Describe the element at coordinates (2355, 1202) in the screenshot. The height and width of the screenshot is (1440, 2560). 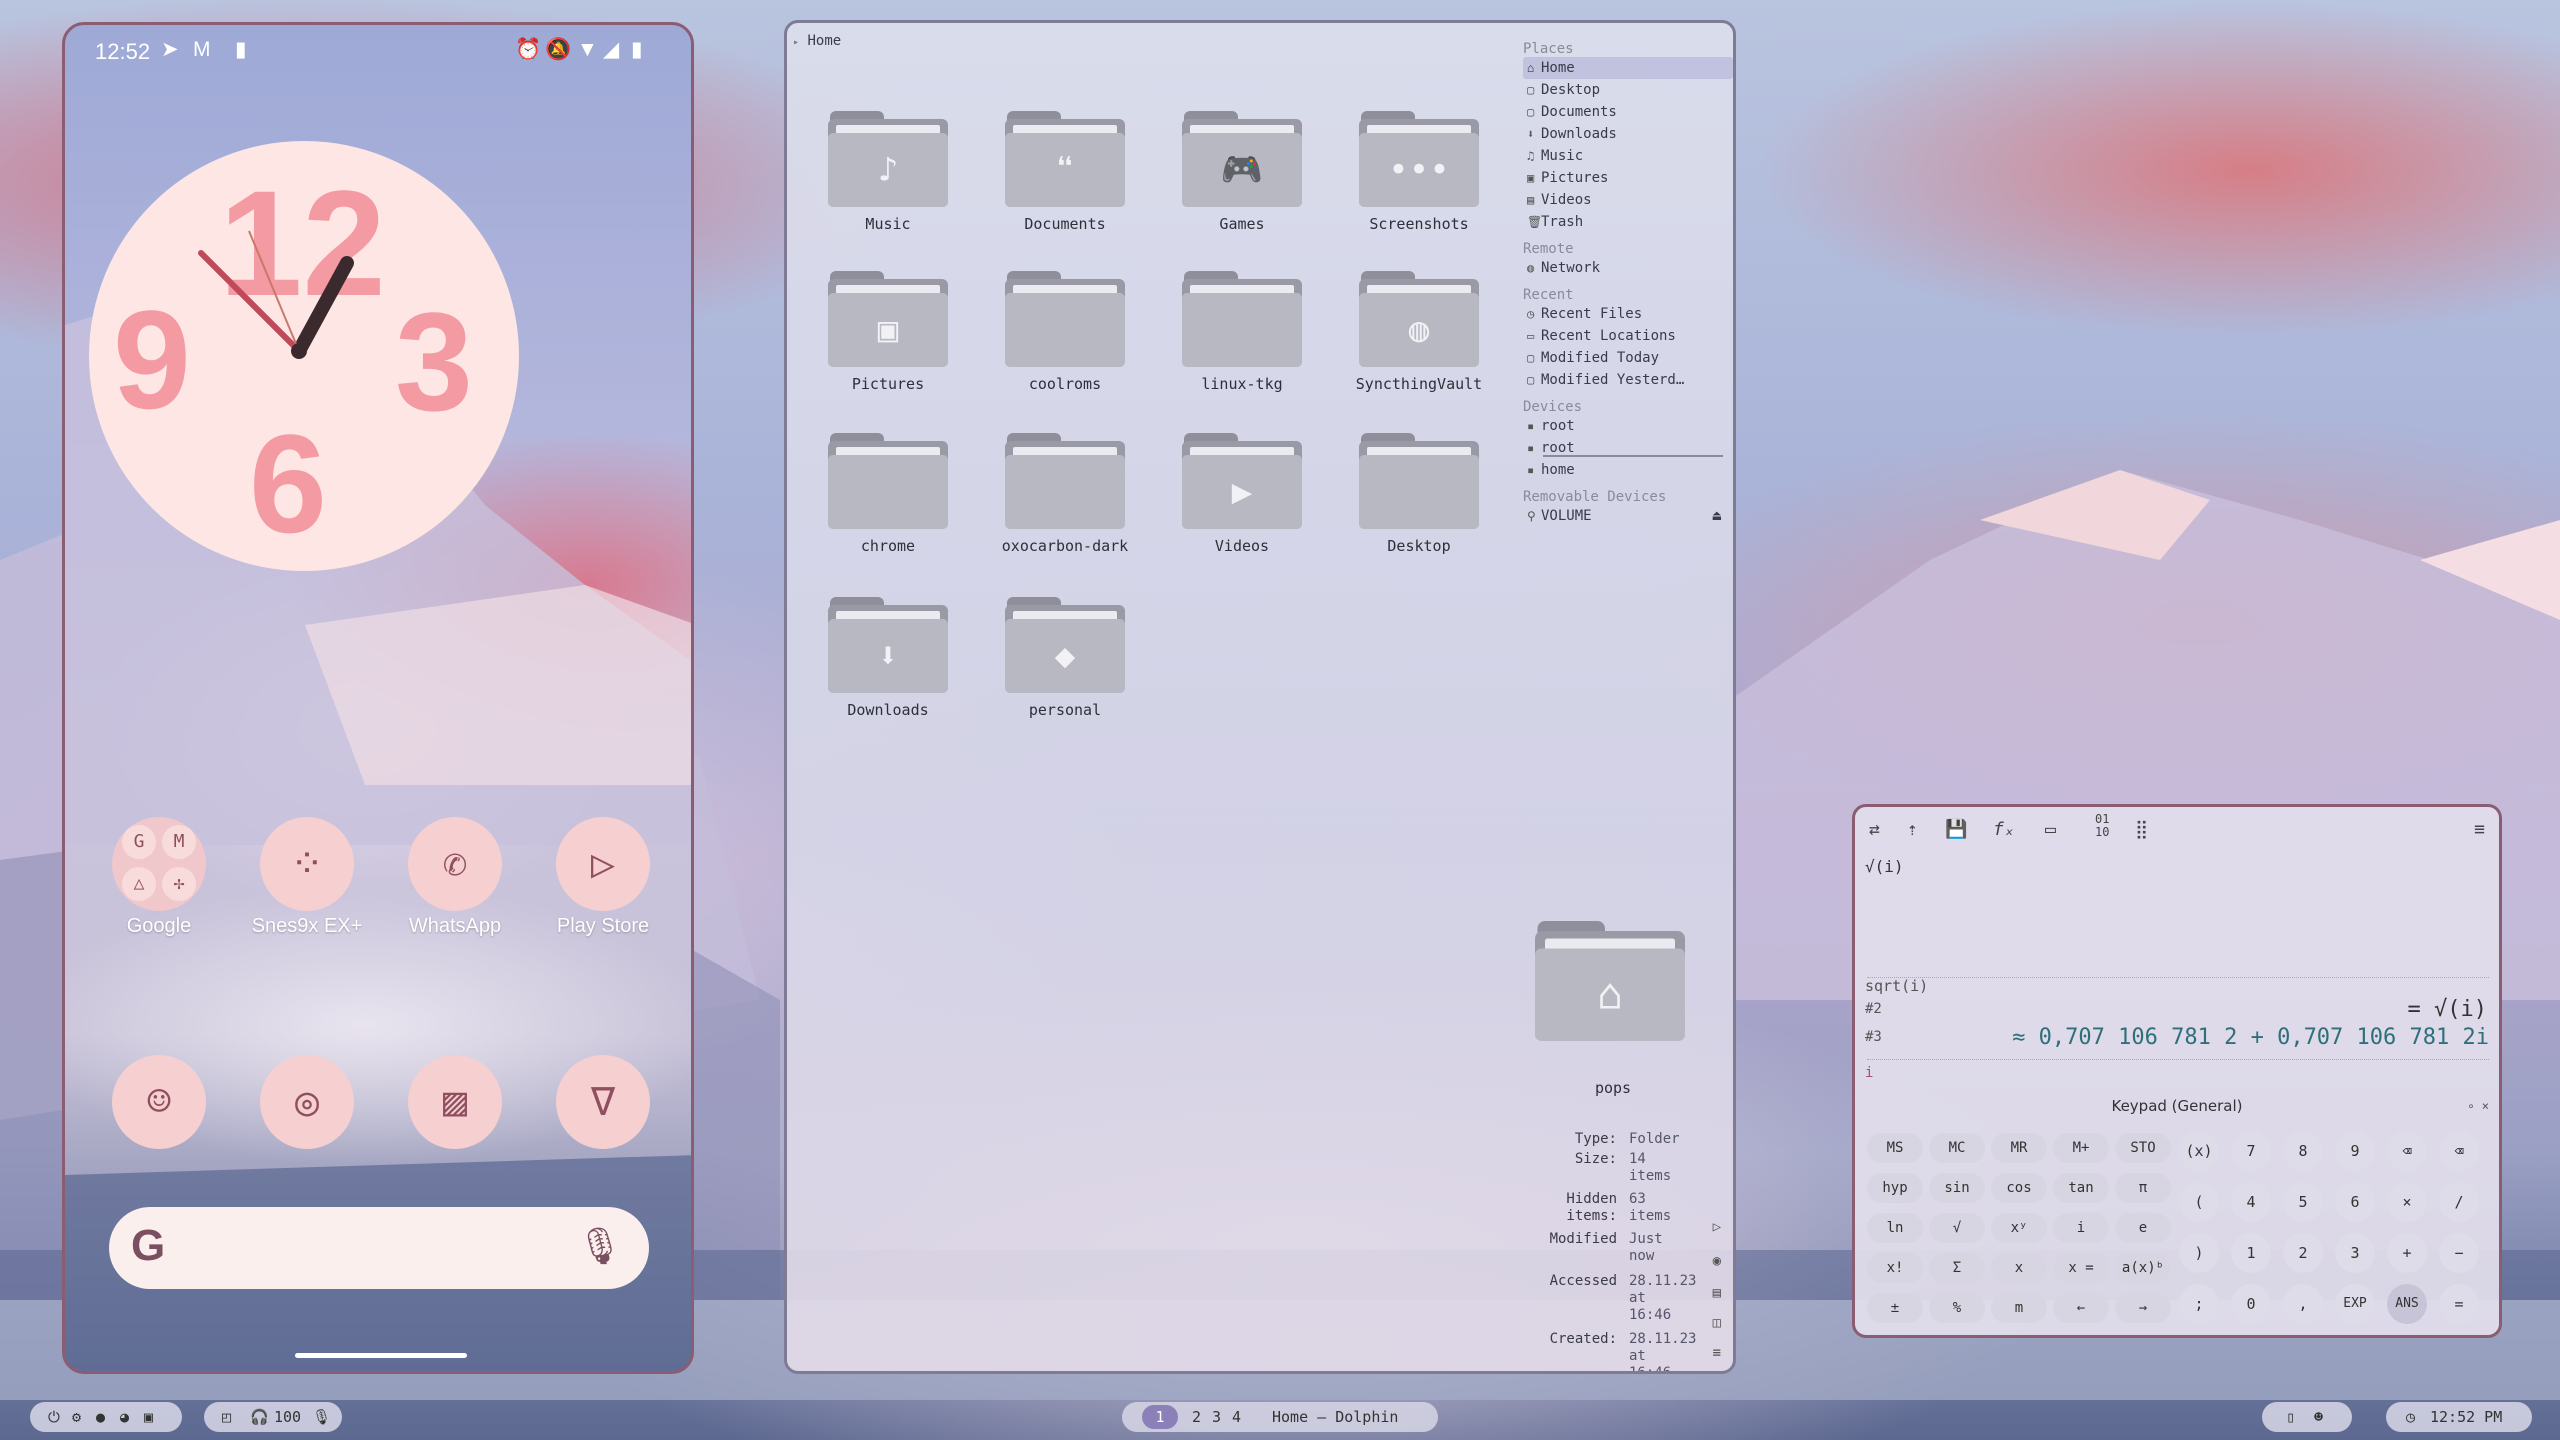
I see `calc-key: 6` at that location.